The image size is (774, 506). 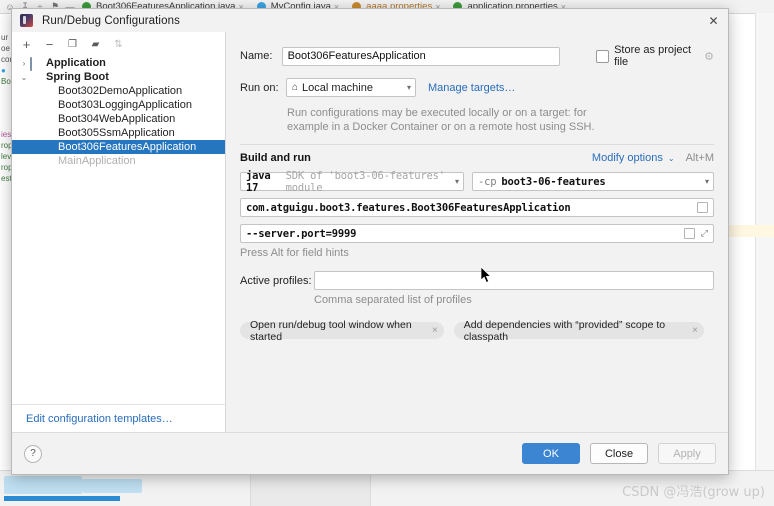 What do you see at coordinates (118, 77) in the screenshot?
I see `tree-item-spring-boot: ⌄ Spring Boot` at bounding box center [118, 77].